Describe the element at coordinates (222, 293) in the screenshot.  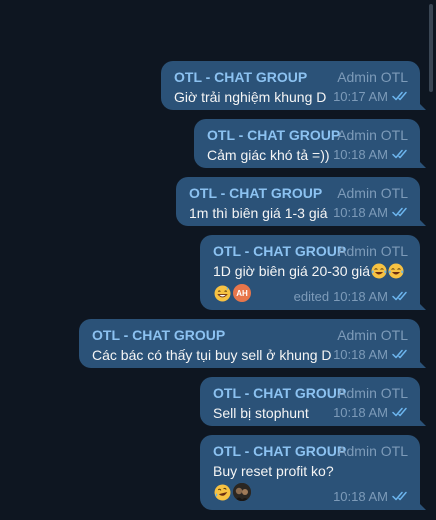
I see `grinning-sweat-emoji` at that location.